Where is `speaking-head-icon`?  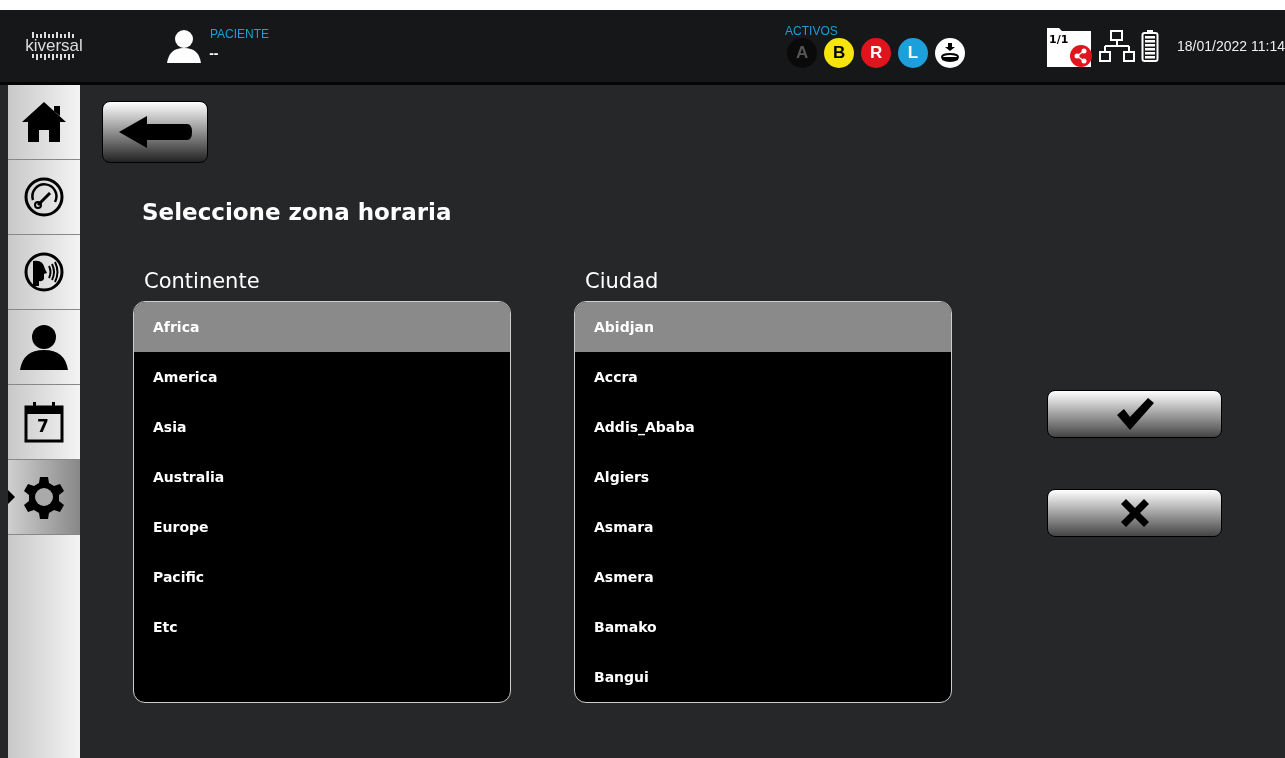
speaking-head-icon is located at coordinates (44, 272).